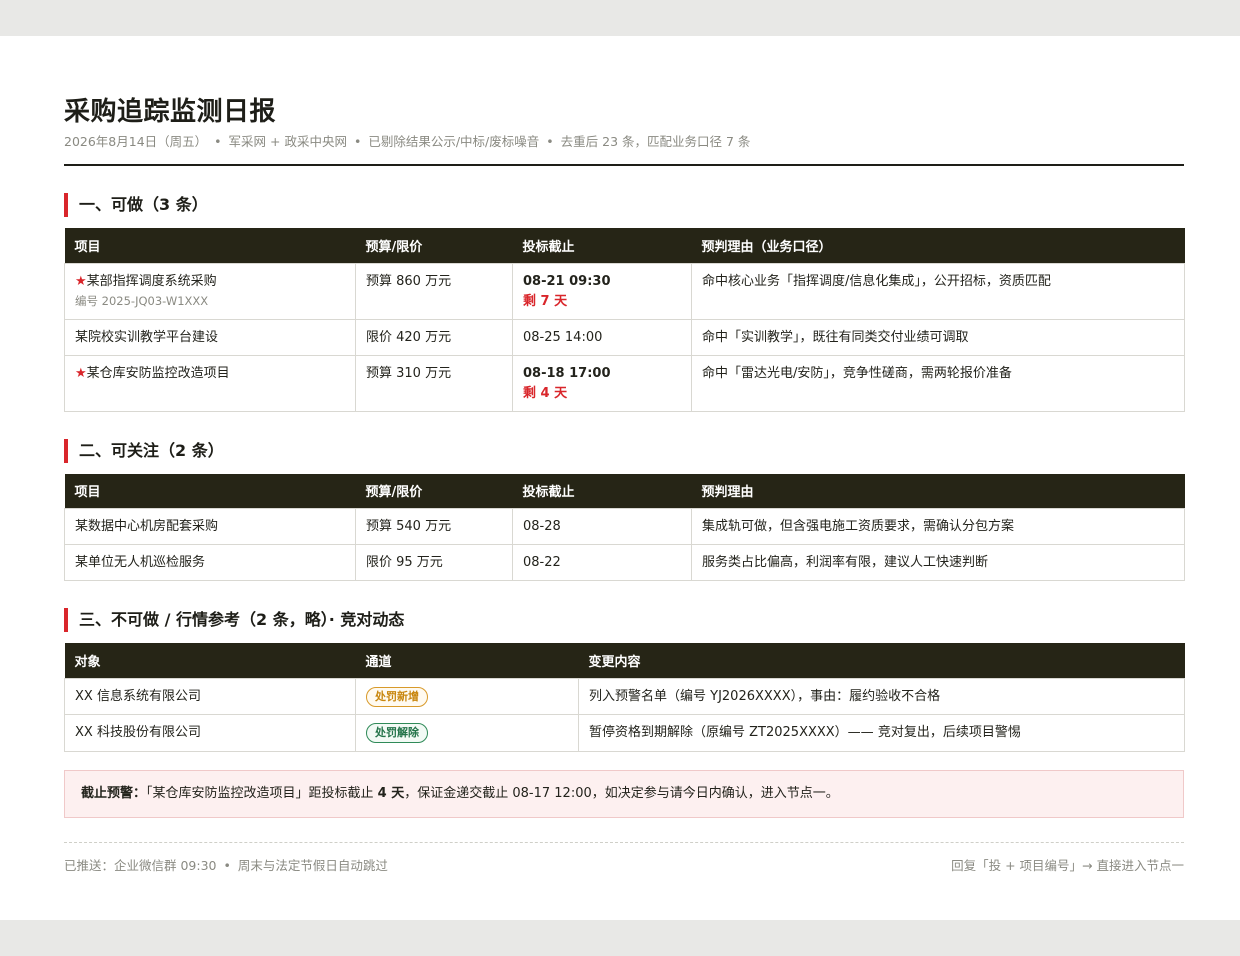 The height and width of the screenshot is (956, 1240). I want to click on change-cell: 列入预警名单（编号 YJ2026XXXX），事由：履约验收不合格, so click(881, 696).